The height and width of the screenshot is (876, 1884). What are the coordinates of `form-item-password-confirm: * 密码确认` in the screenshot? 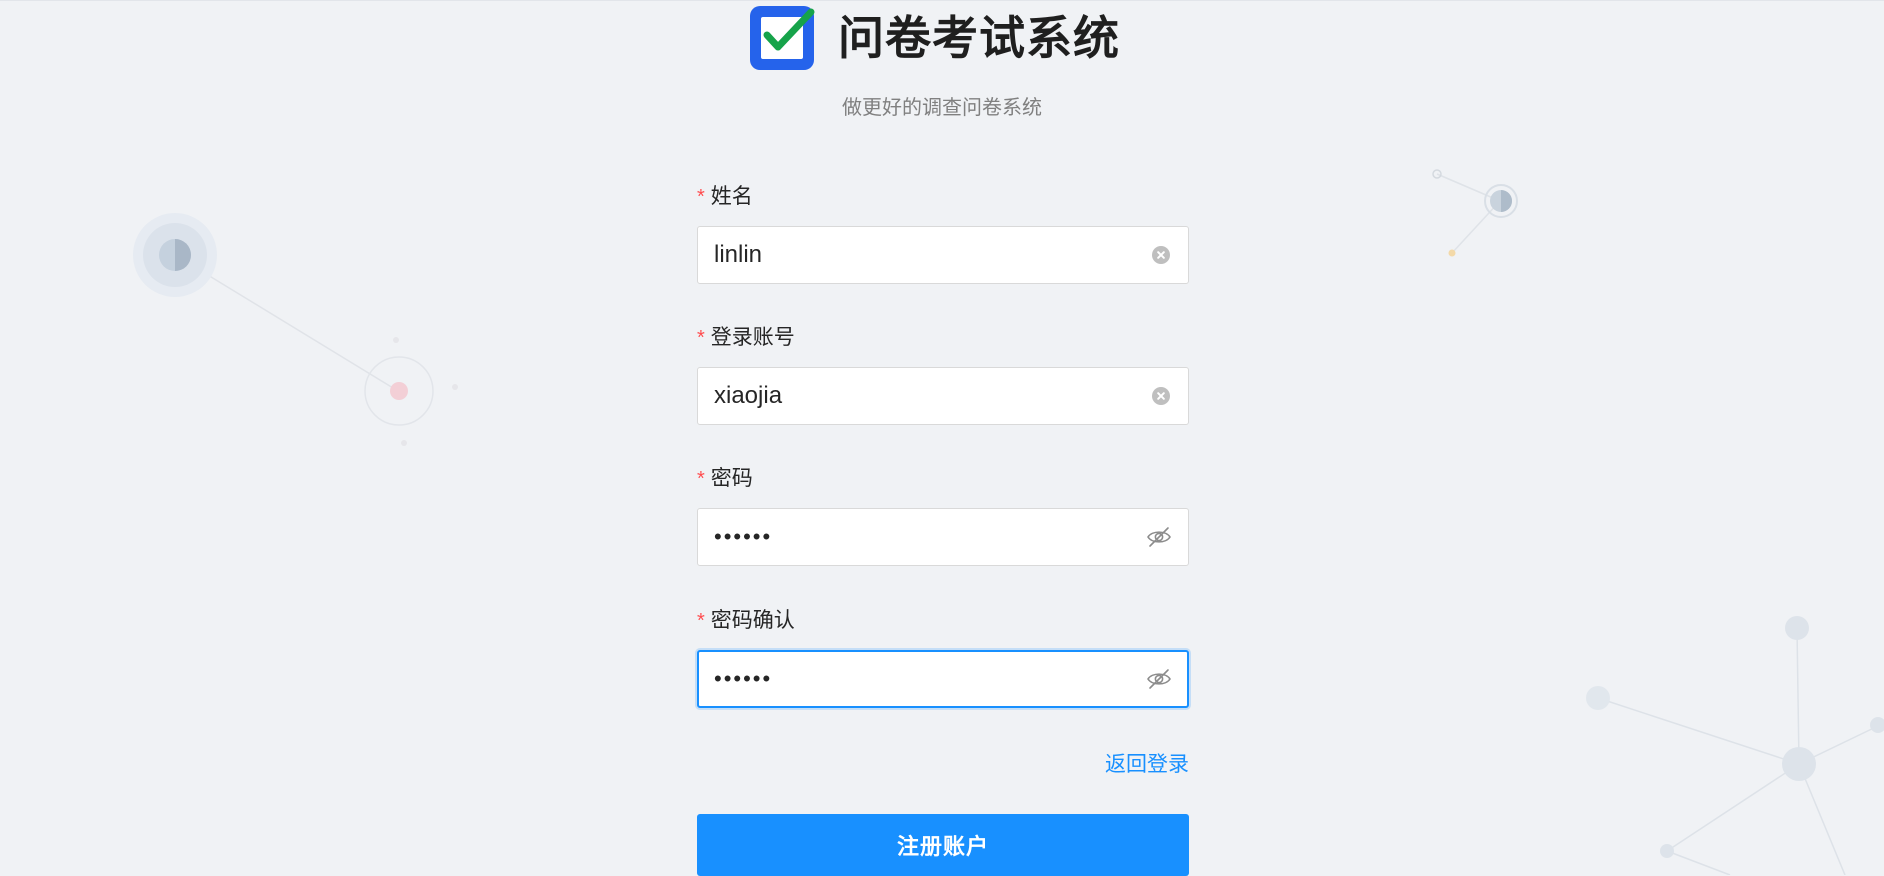 It's located at (943, 656).